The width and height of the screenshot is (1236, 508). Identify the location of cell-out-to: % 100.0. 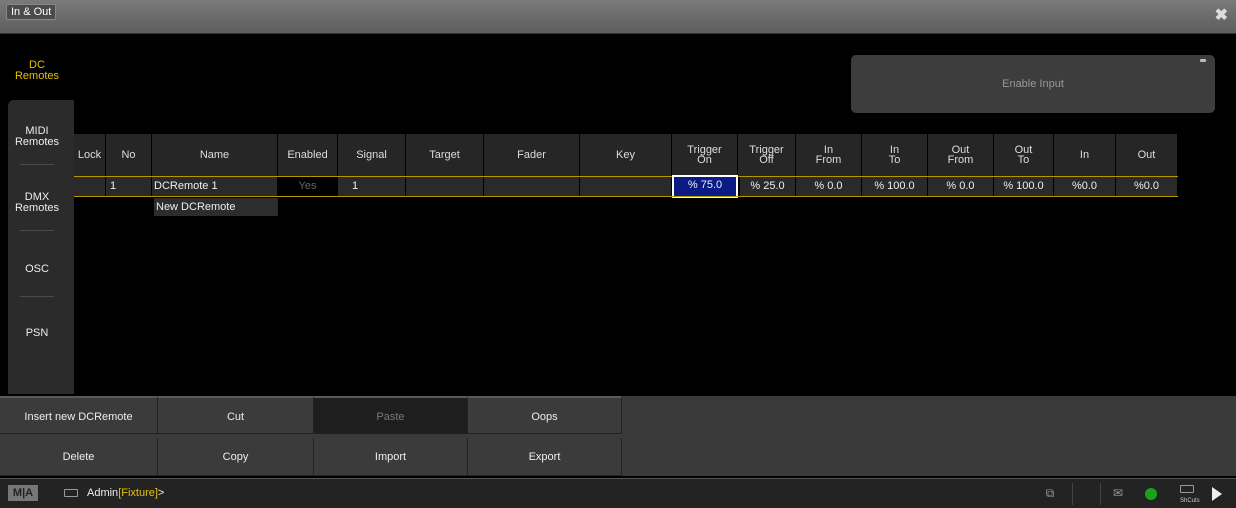
(1024, 186).